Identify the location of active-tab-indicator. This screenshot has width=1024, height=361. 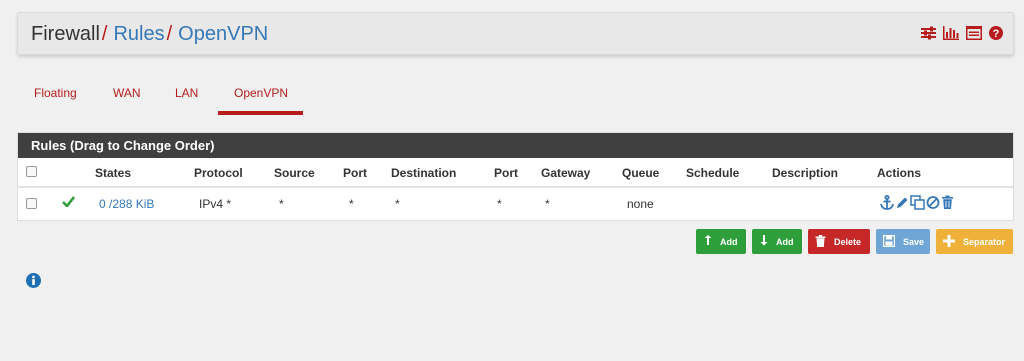
(260, 113).